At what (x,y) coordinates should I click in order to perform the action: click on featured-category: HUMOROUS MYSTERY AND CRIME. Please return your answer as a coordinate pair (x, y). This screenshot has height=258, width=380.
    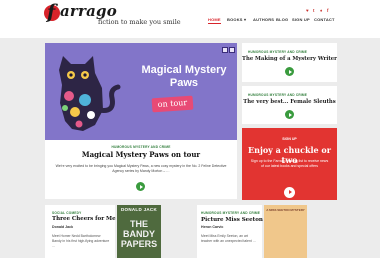
    Looking at the image, I should click on (141, 147).